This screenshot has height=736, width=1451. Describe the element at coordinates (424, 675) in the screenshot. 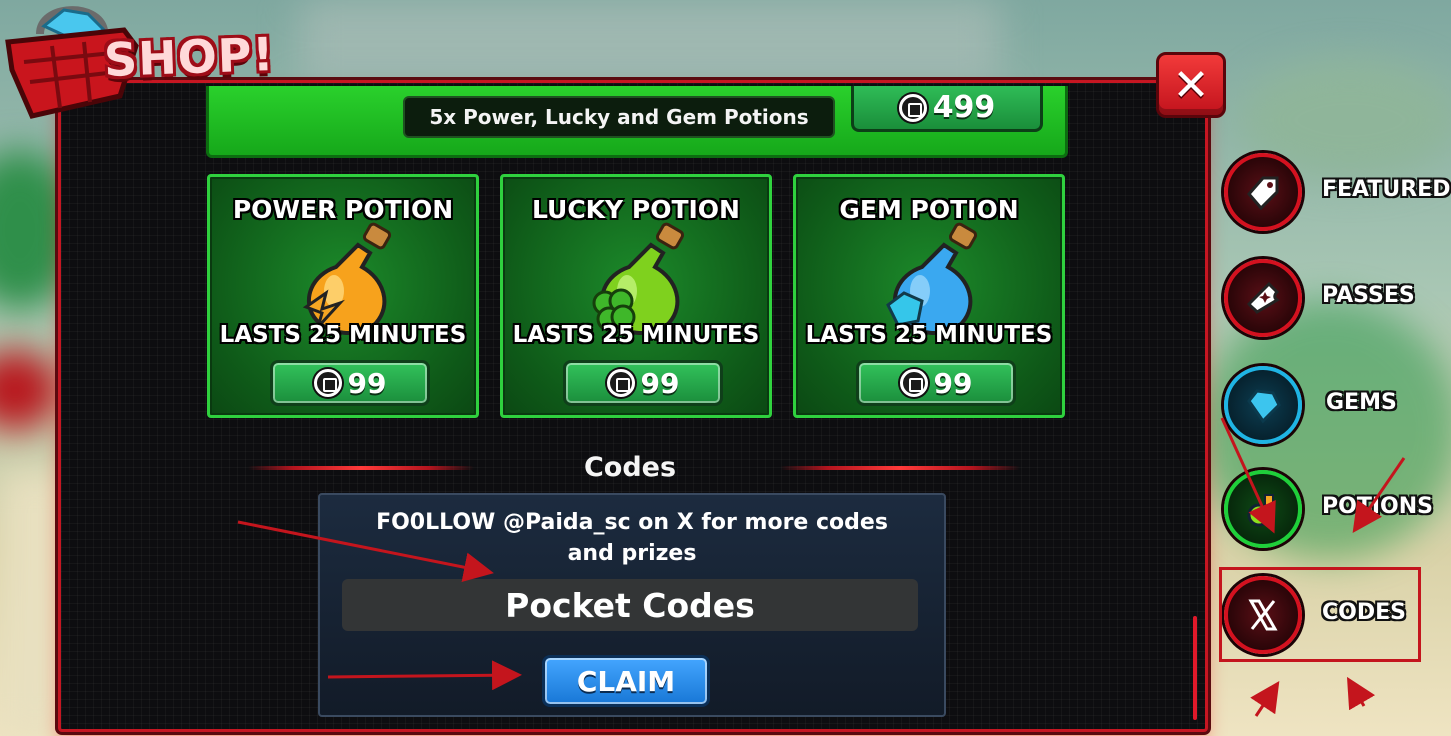

I see `arrow-to-claim-button` at that location.